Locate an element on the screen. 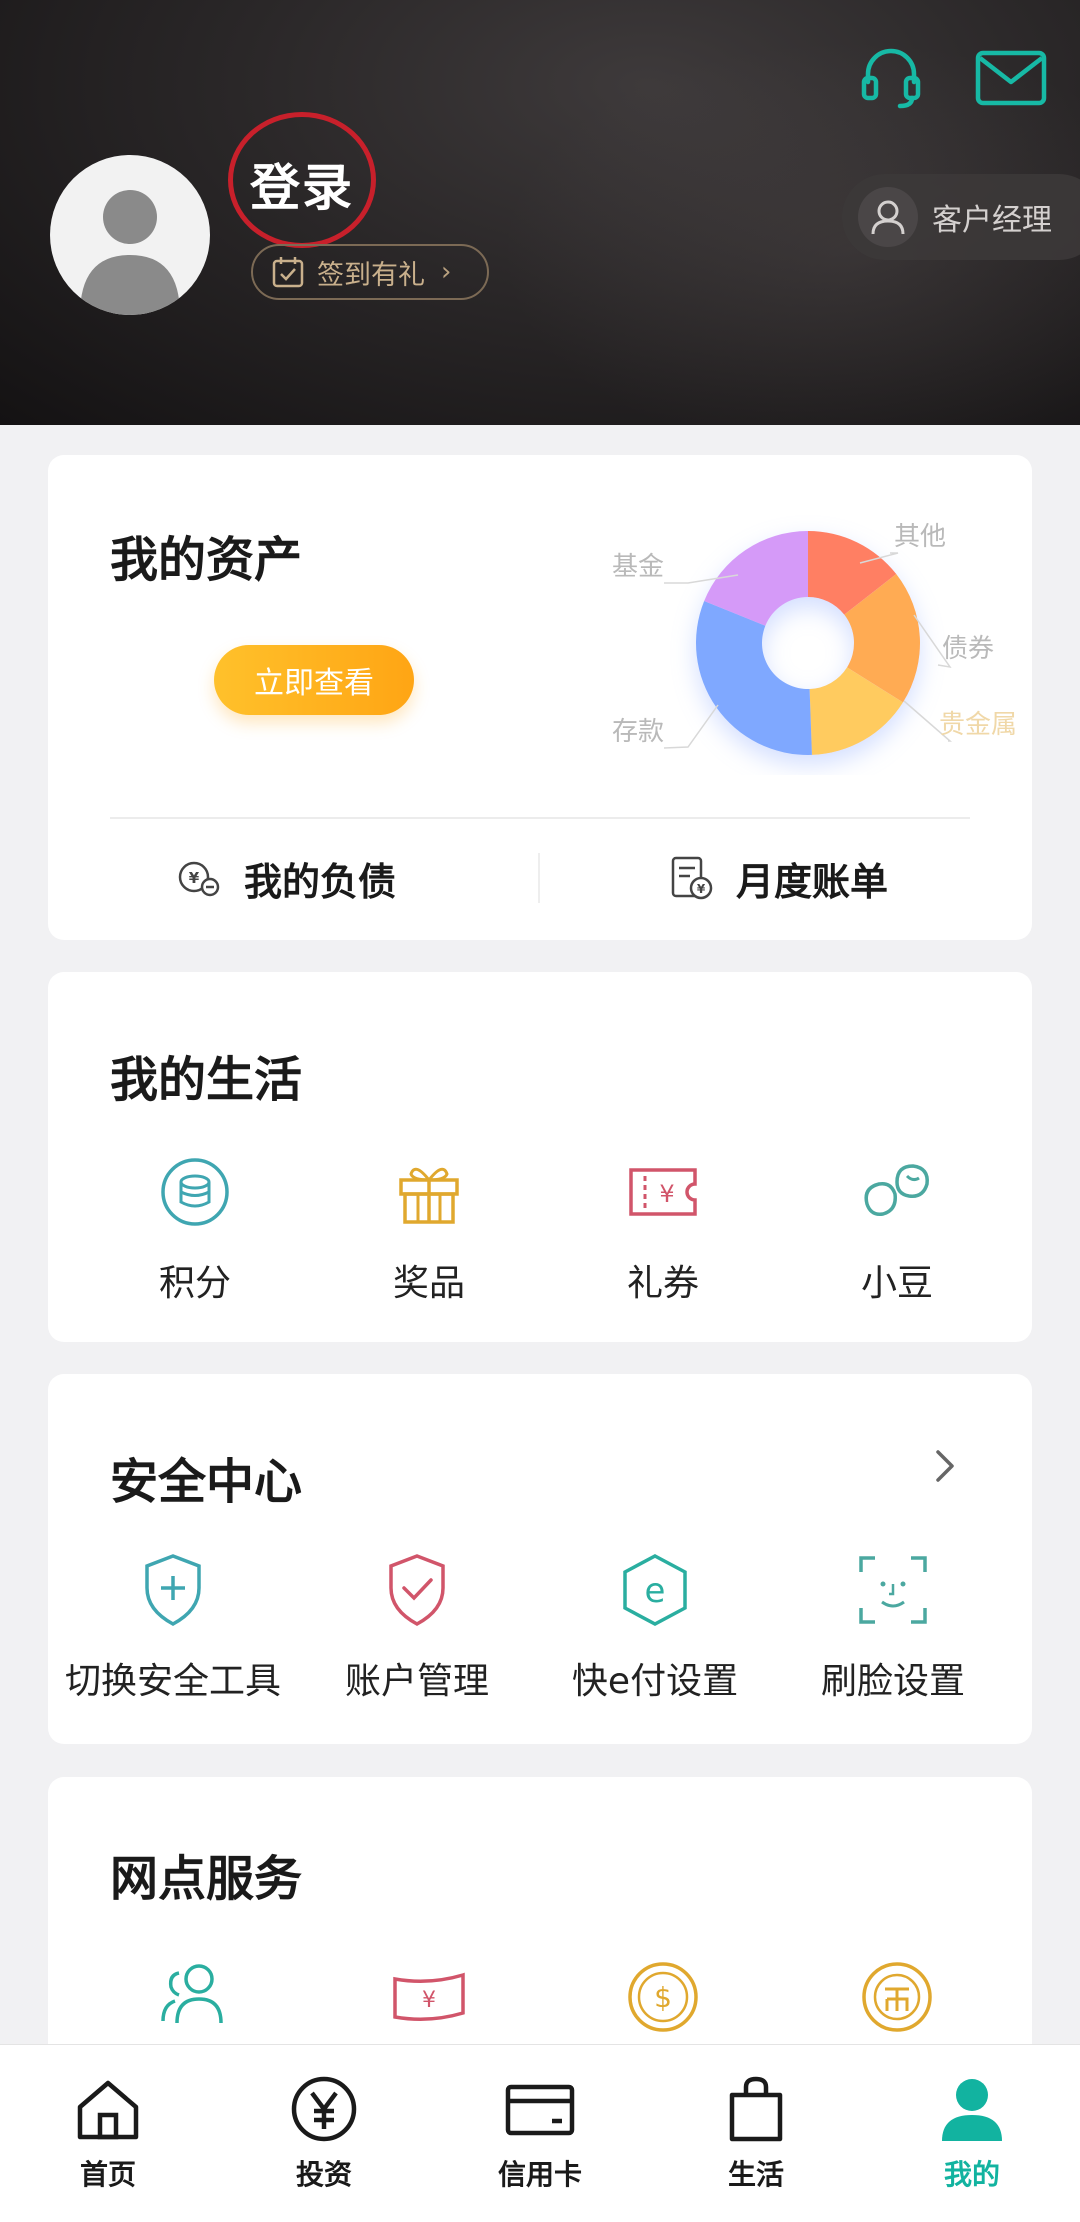 This screenshot has width=1080, height=2222. chart-label-2: 债券 is located at coordinates (968, 649).